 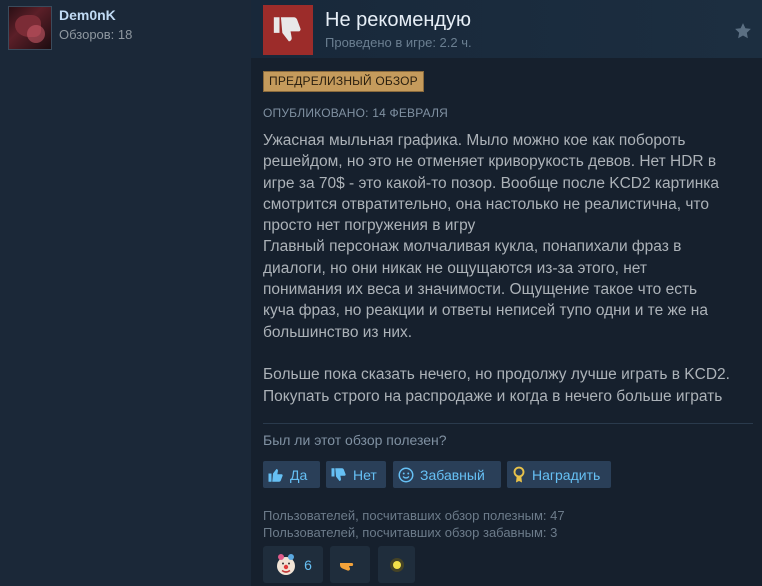 What do you see at coordinates (95, 34) in the screenshot?
I see `reviews-count-link: Обзоров: 18` at bounding box center [95, 34].